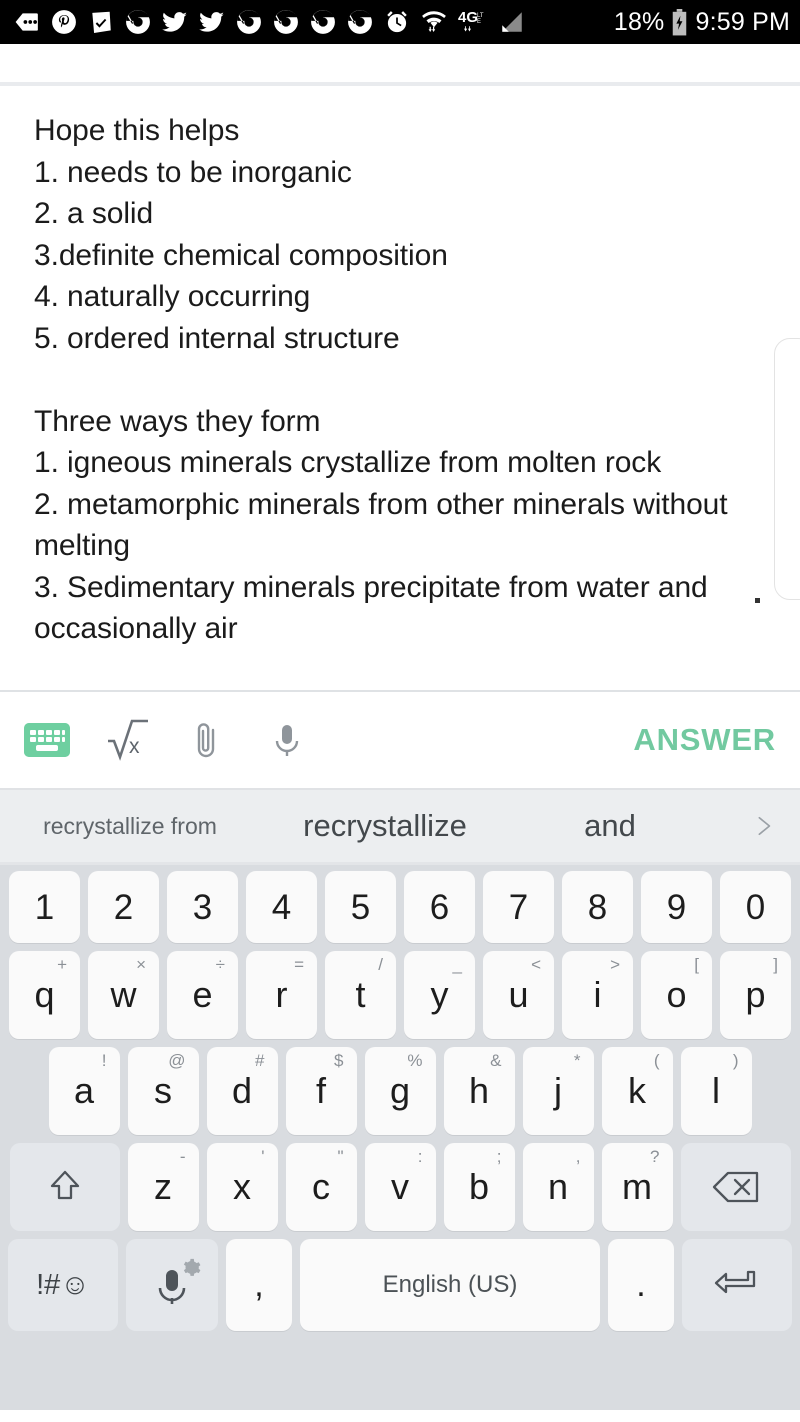  I want to click on keyboard-row-qwerty: + q × w ÷ e = r / t _ y < u > i [o ] p, so click(400, 995).